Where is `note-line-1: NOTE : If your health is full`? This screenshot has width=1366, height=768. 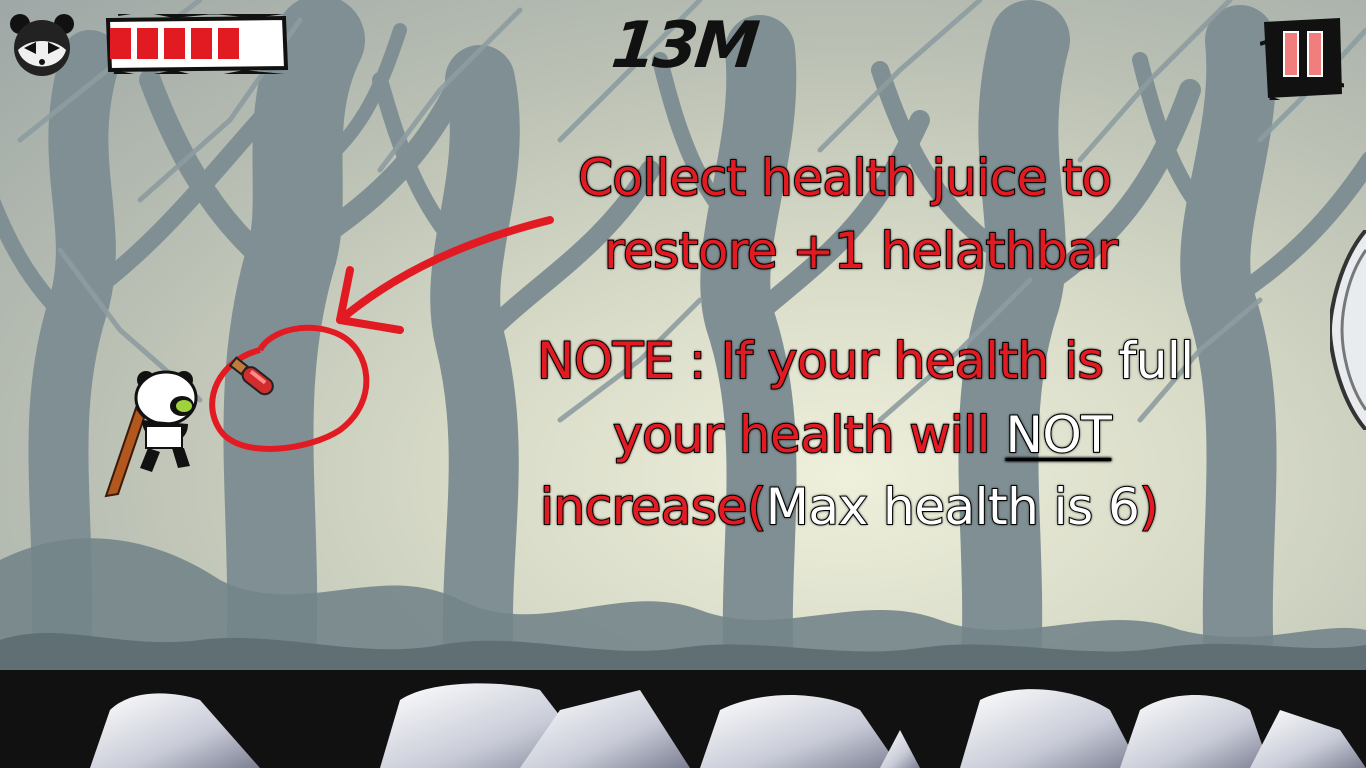 note-line-1: NOTE : If your health is full is located at coordinates (865, 361).